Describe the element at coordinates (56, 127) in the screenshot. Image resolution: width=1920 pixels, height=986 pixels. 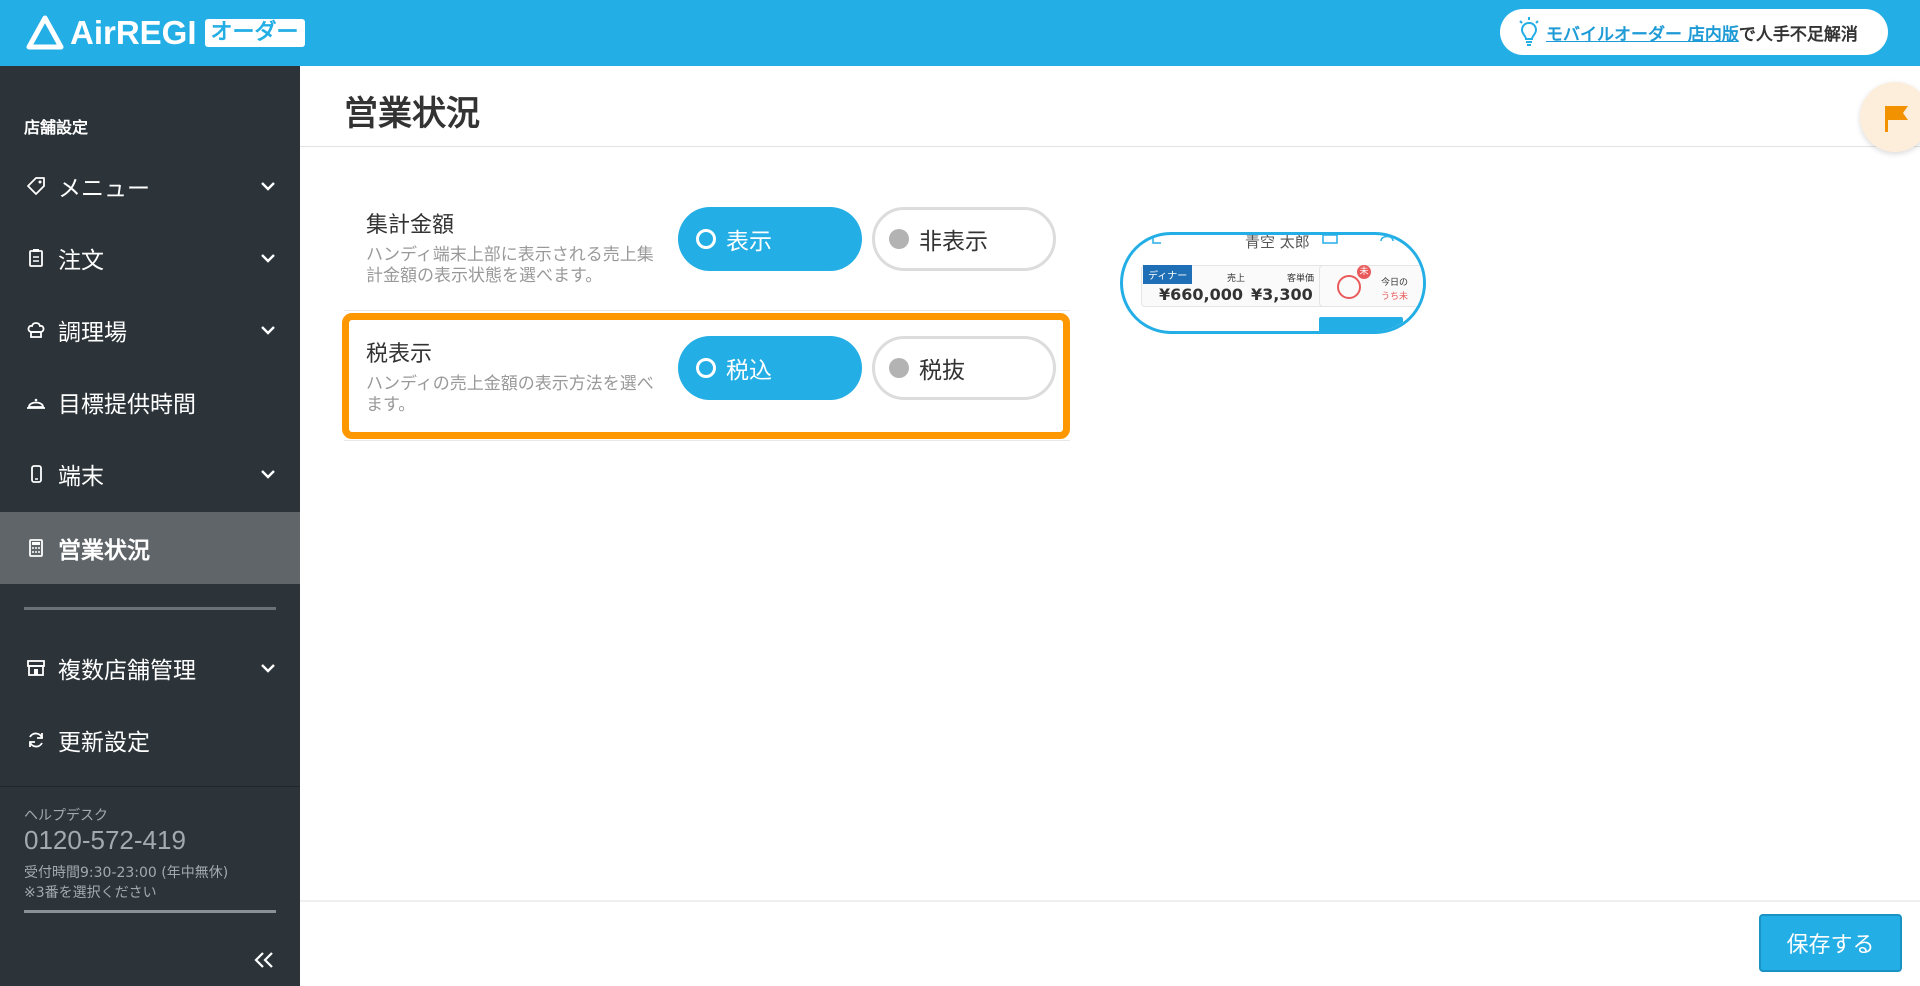
I see `sidebar-heading: 店舗設定` at that location.